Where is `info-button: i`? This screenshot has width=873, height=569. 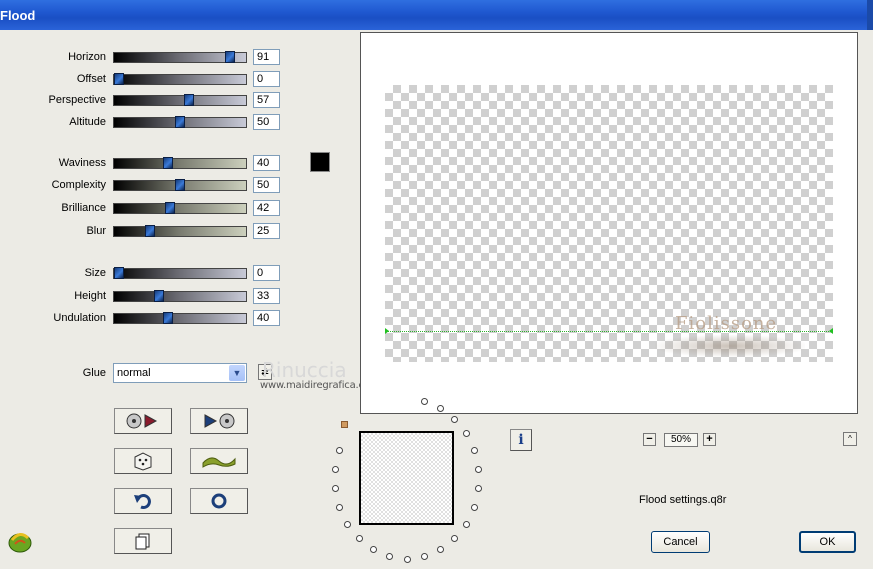
info-button: i is located at coordinates (521, 440).